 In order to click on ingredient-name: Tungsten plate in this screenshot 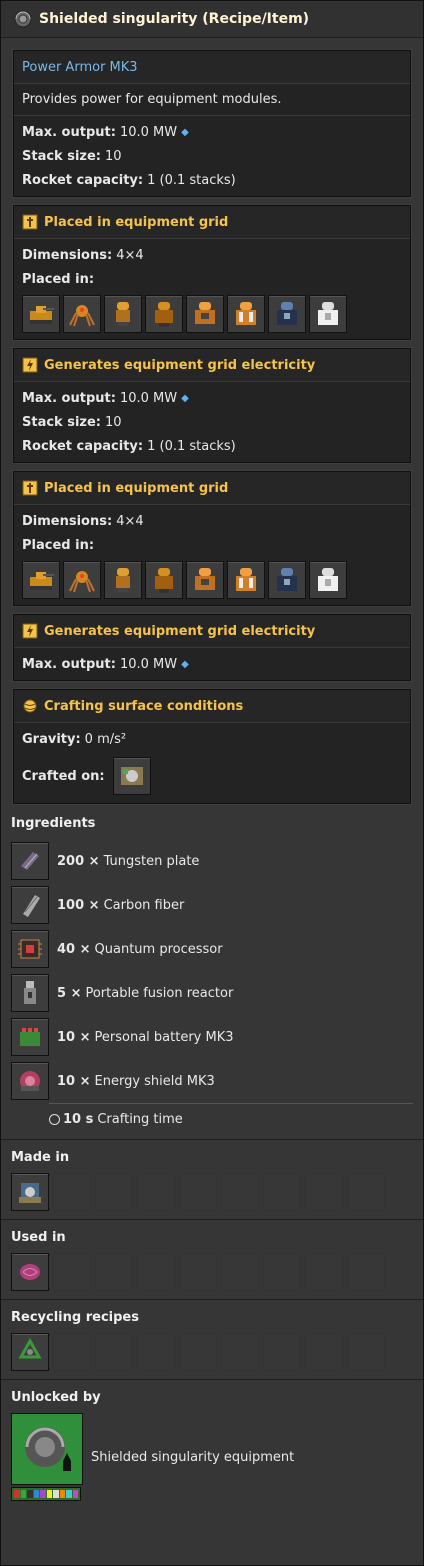, I will do `click(151, 861)`.